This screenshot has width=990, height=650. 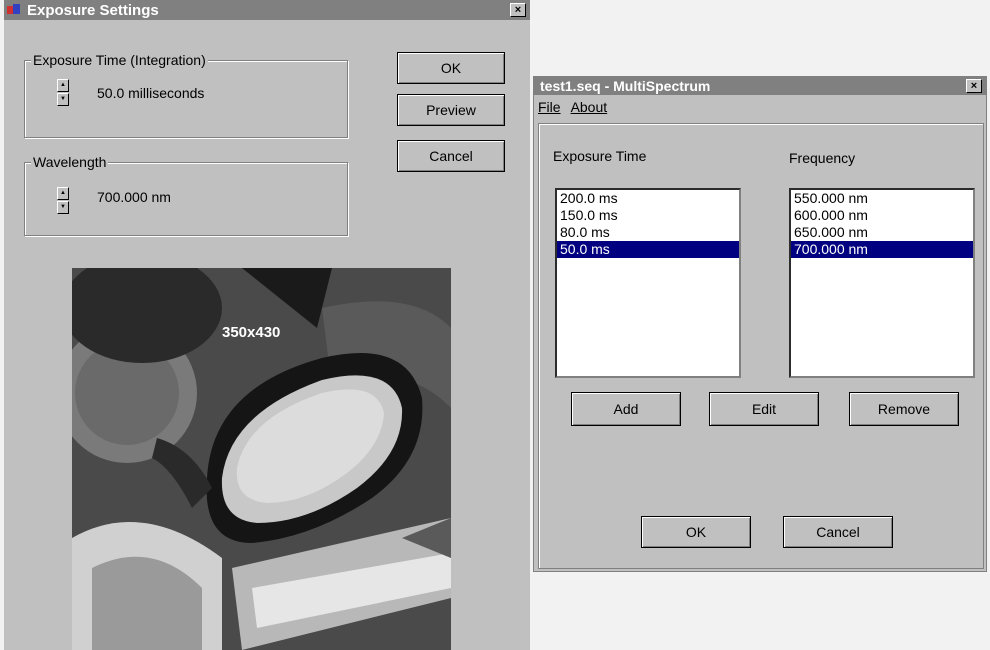 I want to click on exposure-window-title: Exposure Settings, so click(x=93, y=10).